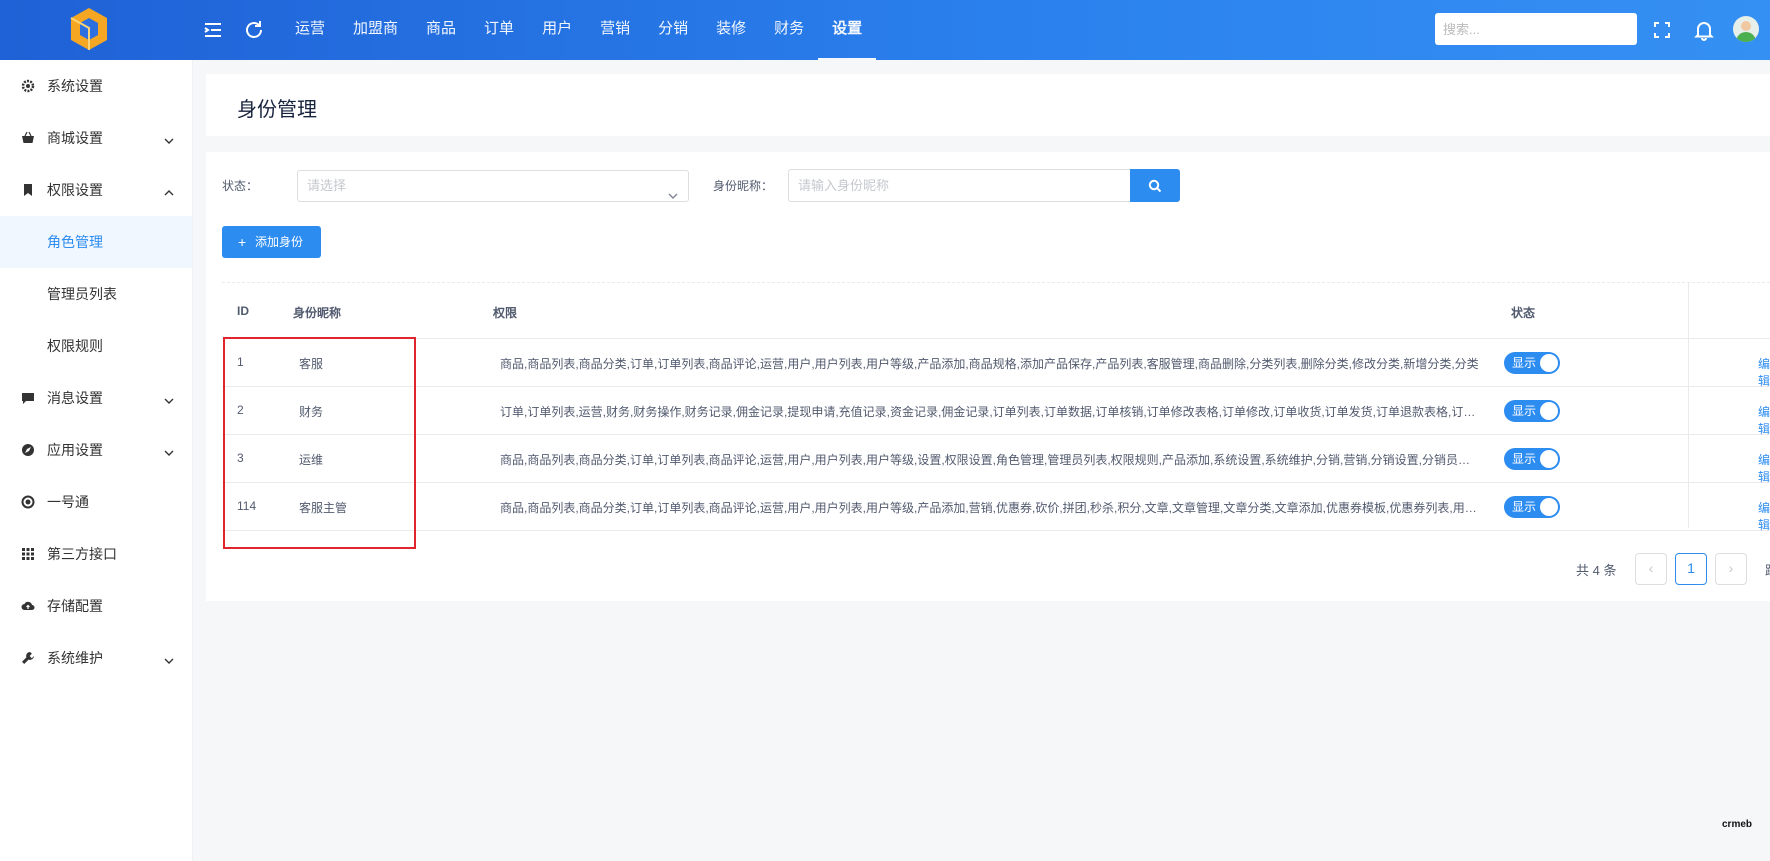  I want to click on fullscreen-icon, so click(1662, 30).